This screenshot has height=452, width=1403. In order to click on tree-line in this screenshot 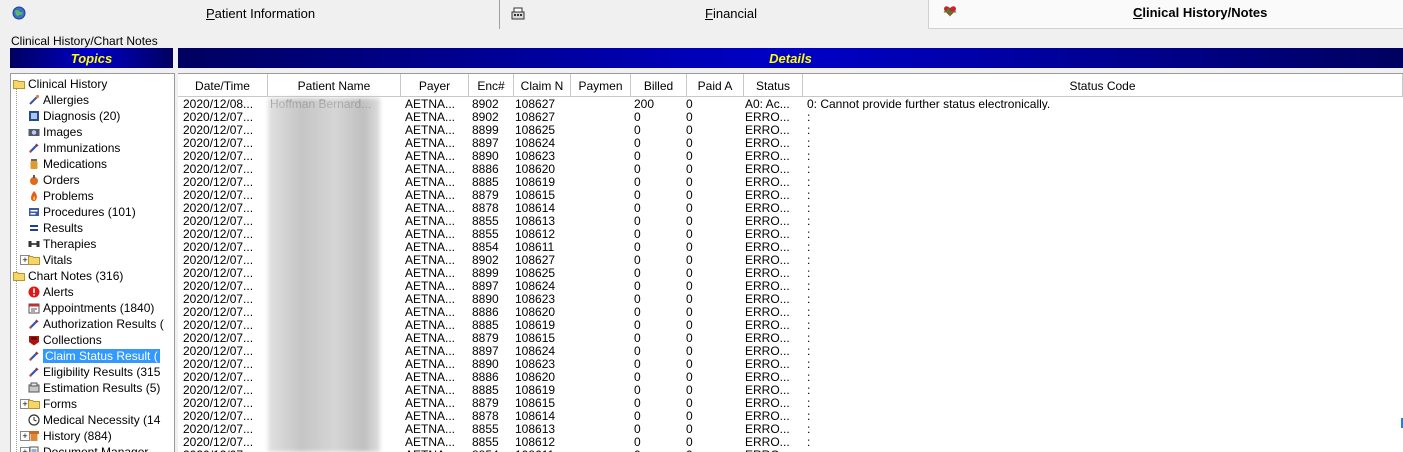, I will do `click(16, 185)`.